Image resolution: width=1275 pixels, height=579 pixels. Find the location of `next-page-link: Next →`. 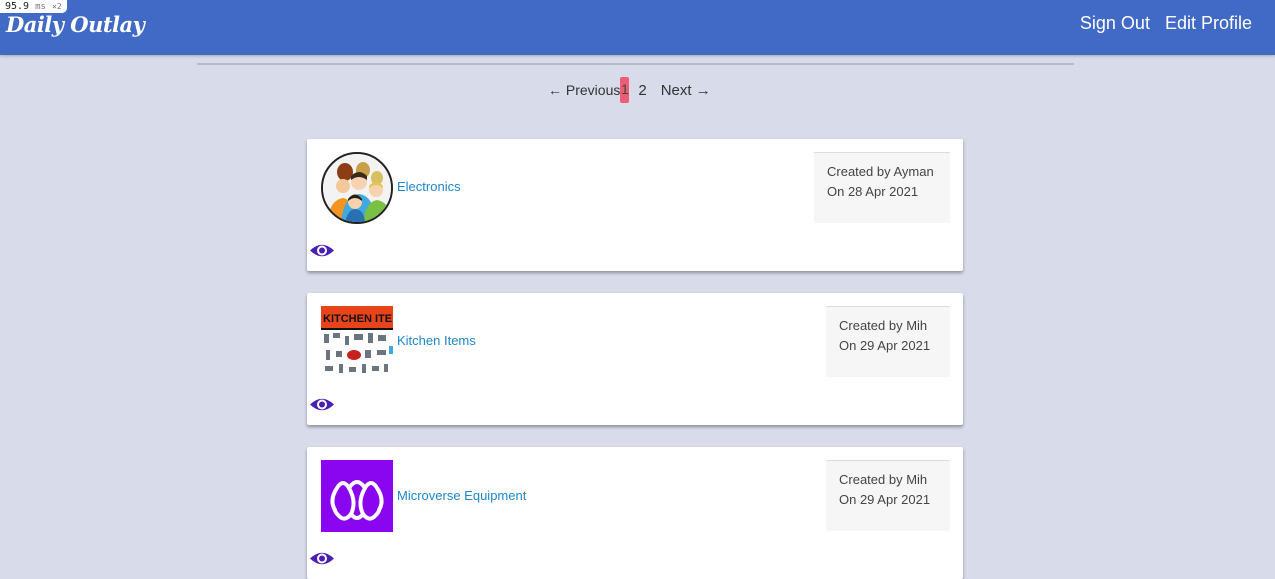

next-page-link: Next → is located at coordinates (686, 90).